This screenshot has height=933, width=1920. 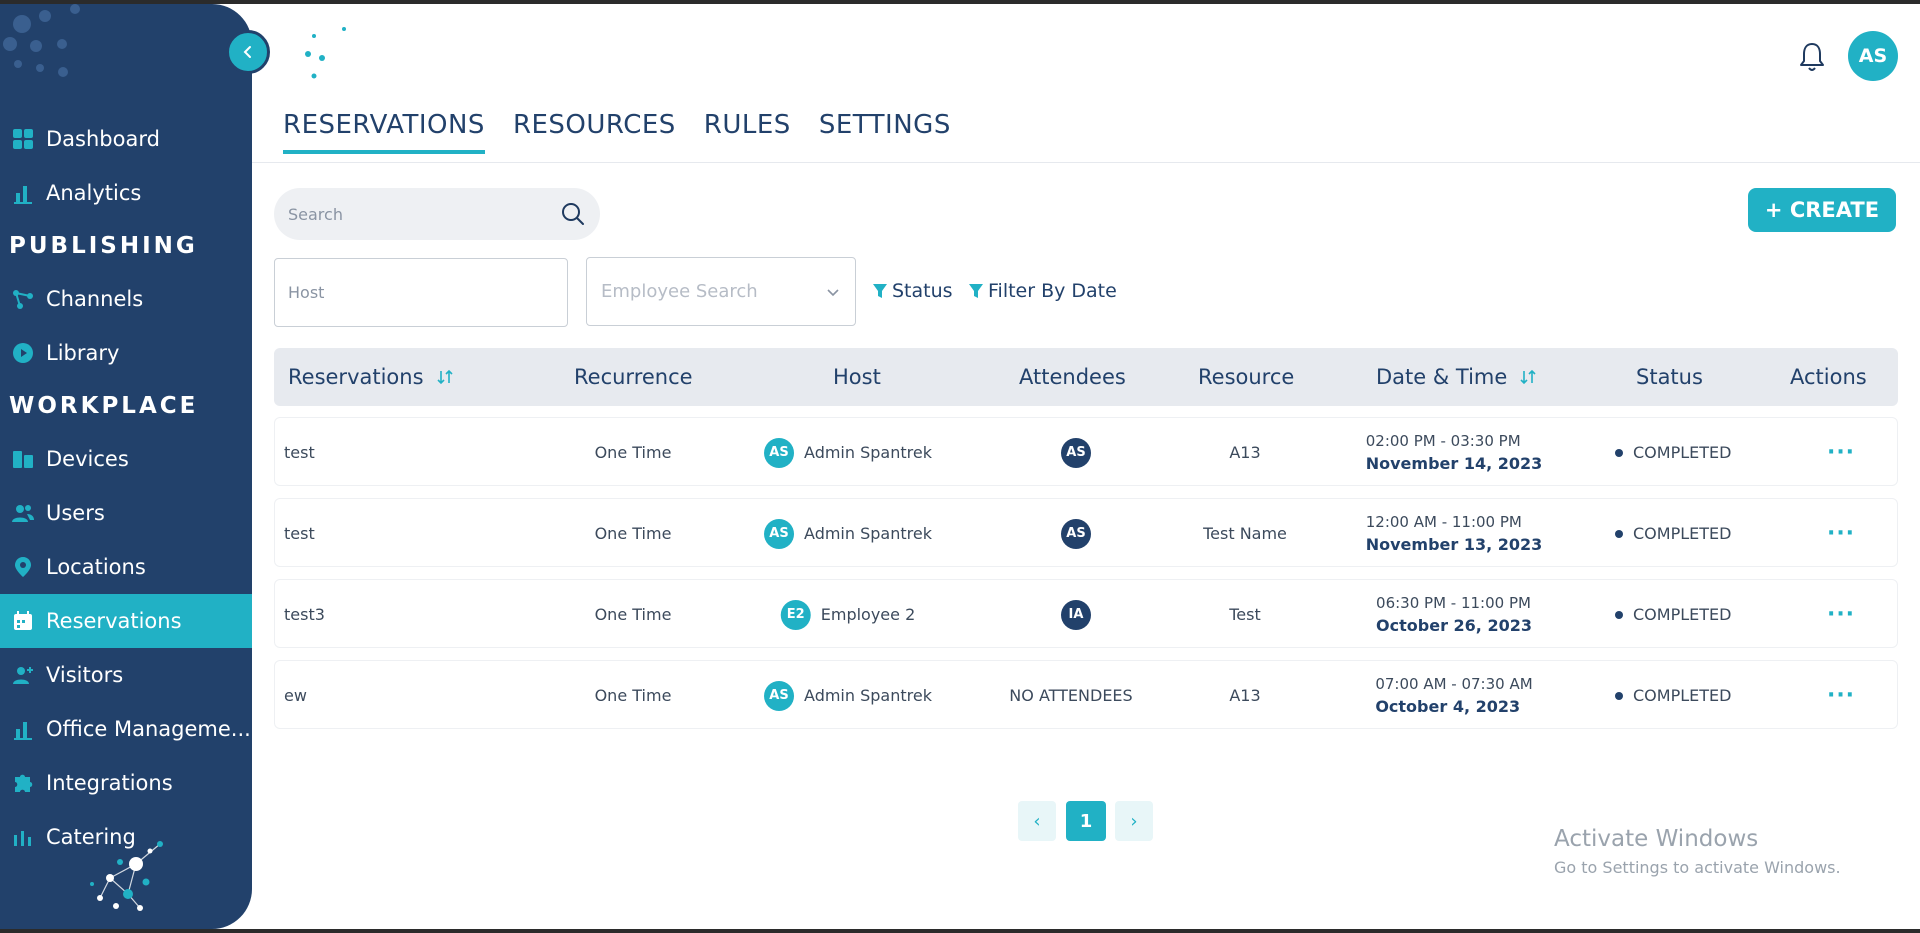 I want to click on host-avatar: E2, so click(x=795, y=614).